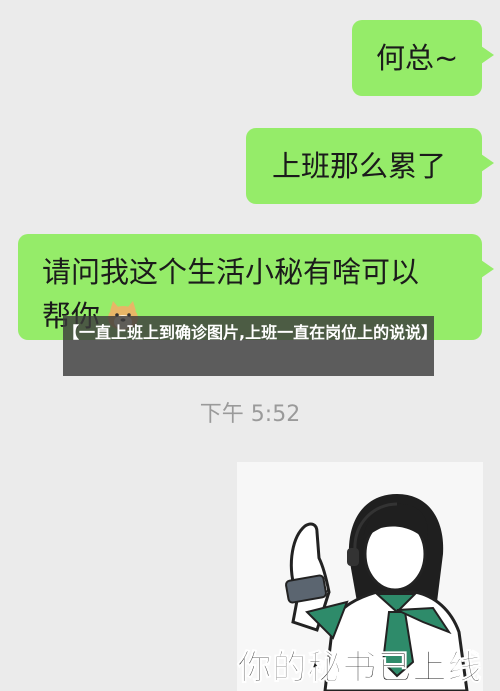  I want to click on chat-bubble-2: 上班那么累了, so click(370, 166).